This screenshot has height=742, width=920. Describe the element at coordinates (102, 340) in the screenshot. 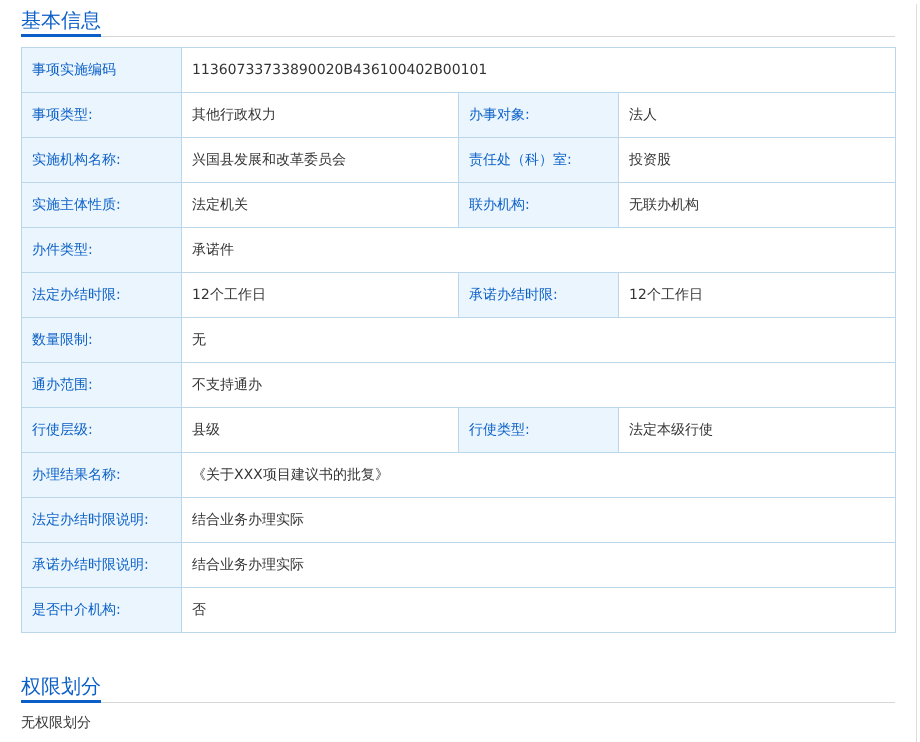

I see `label-cell: 数量限制:` at that location.